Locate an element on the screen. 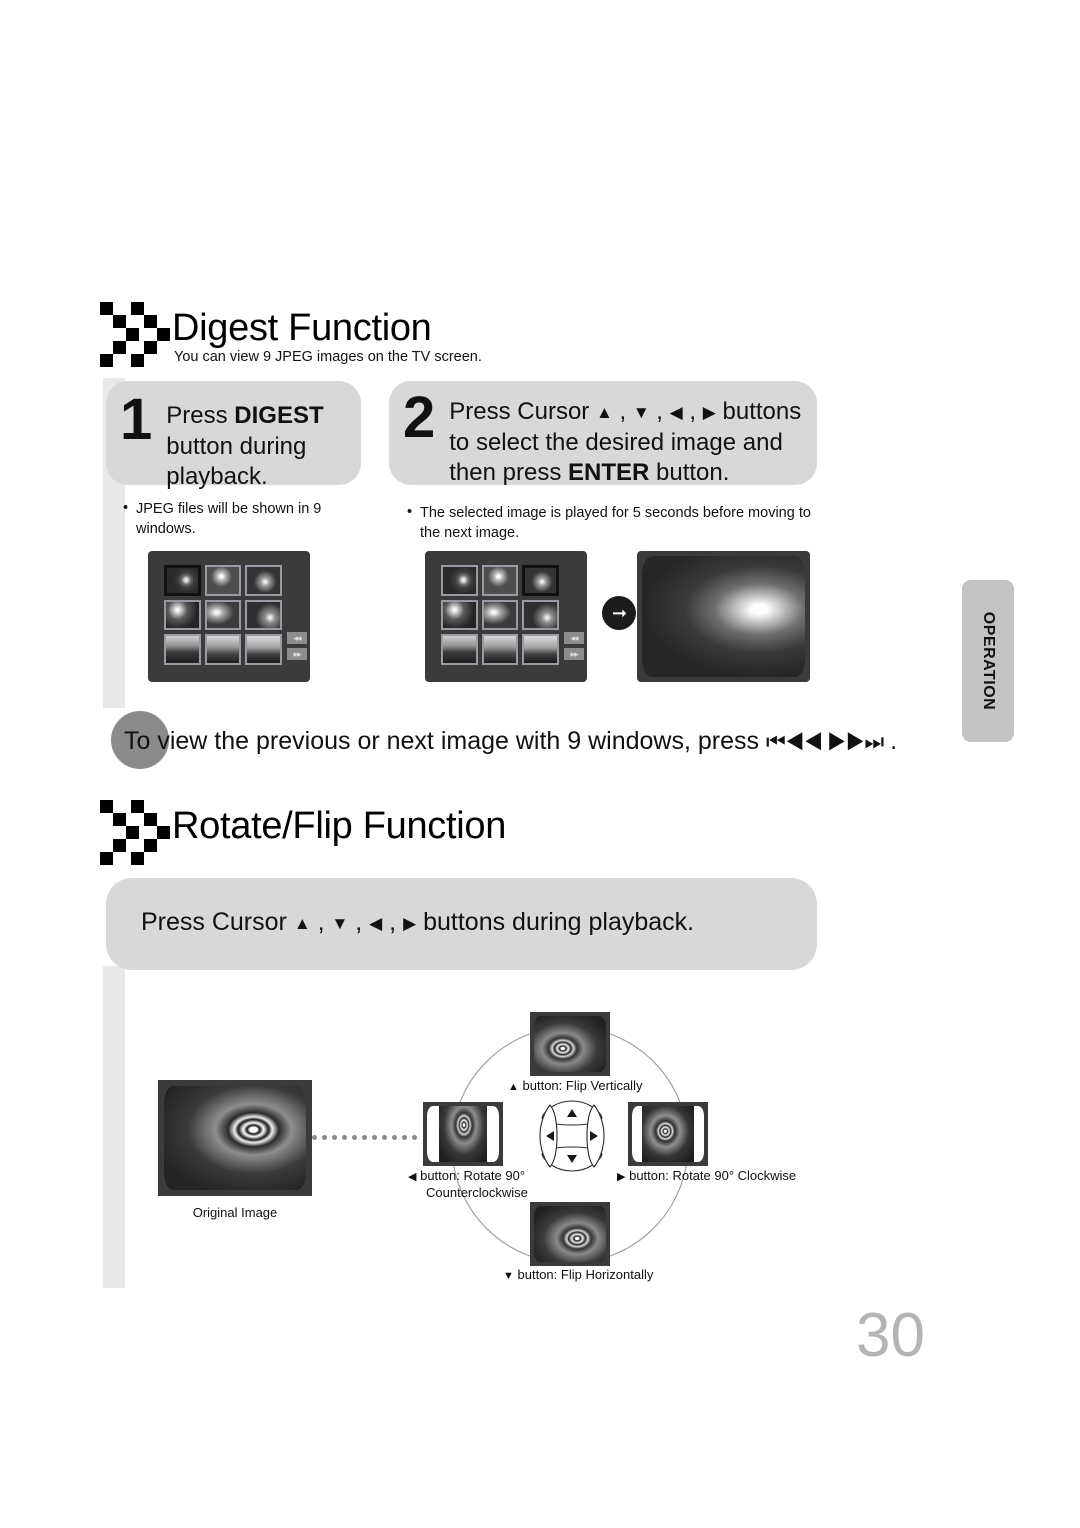  side-tab-label: OPERATION is located at coordinates (988, 661).